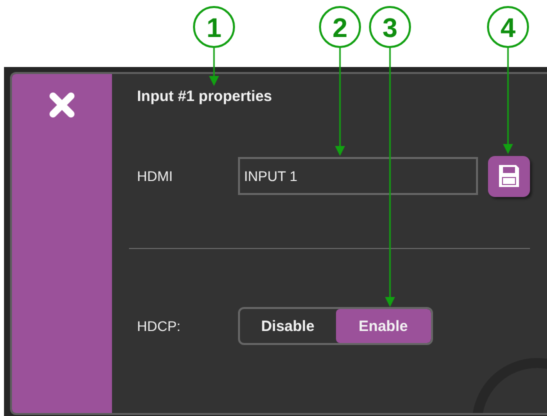 Image resolution: width=547 pixels, height=416 pixels. I want to click on toggle-option: Disable, so click(288, 326).